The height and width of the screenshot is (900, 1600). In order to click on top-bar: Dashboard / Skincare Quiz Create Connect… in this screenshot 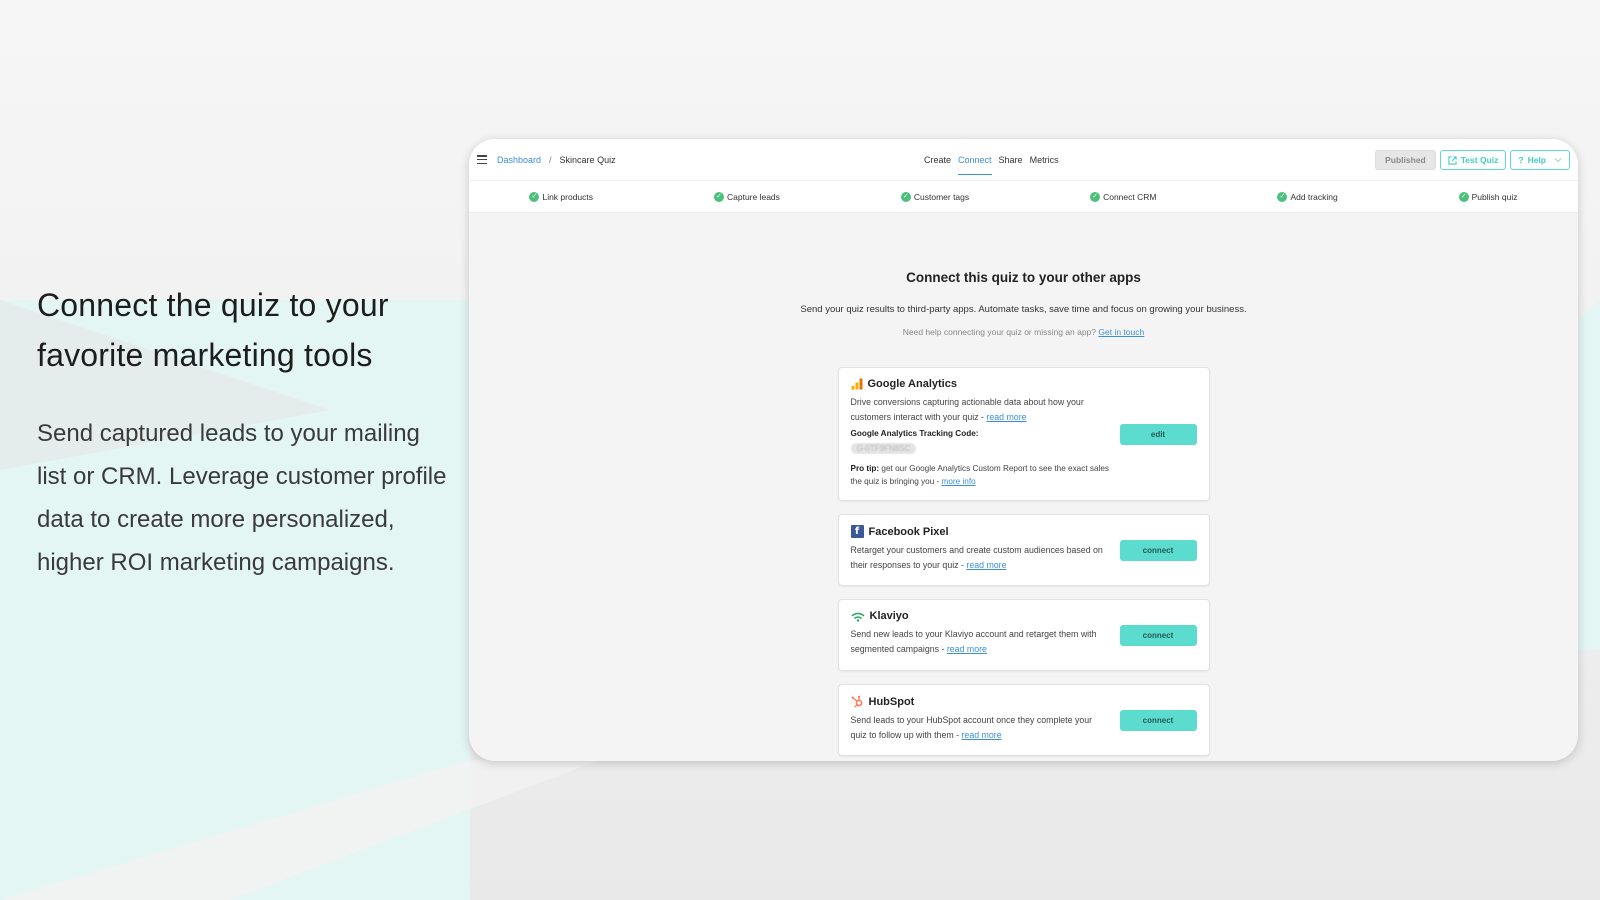, I will do `click(1023, 160)`.